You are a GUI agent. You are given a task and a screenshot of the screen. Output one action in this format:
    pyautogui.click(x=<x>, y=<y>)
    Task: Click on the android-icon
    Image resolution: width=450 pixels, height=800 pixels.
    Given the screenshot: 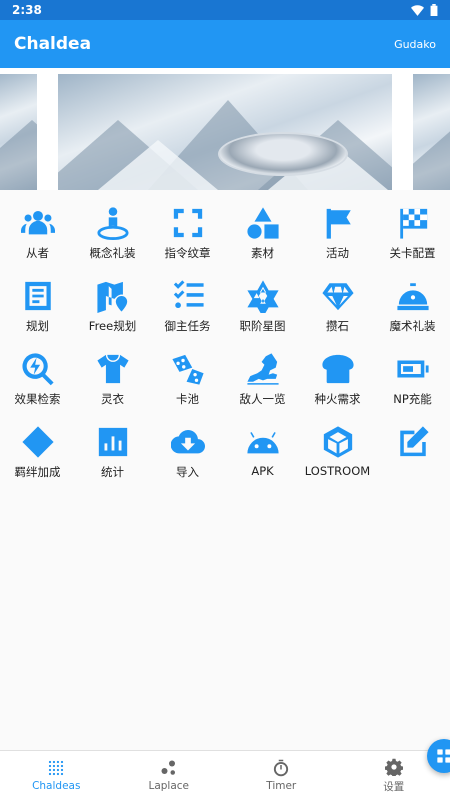 What is the action you would take?
    pyautogui.click(x=263, y=442)
    